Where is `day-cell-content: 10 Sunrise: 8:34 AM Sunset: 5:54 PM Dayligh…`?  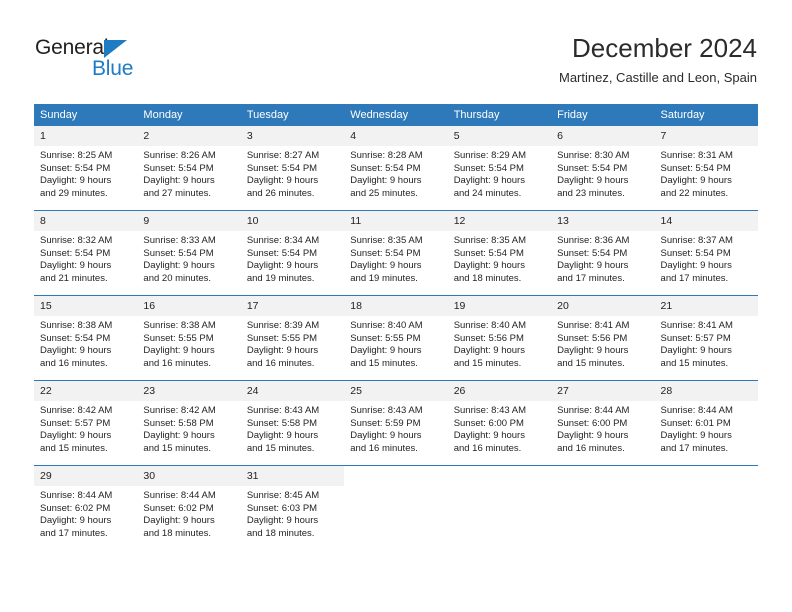 day-cell-content: 10 Sunrise: 8:34 AM Sunset: 5:54 PM Dayligh… is located at coordinates (292, 253).